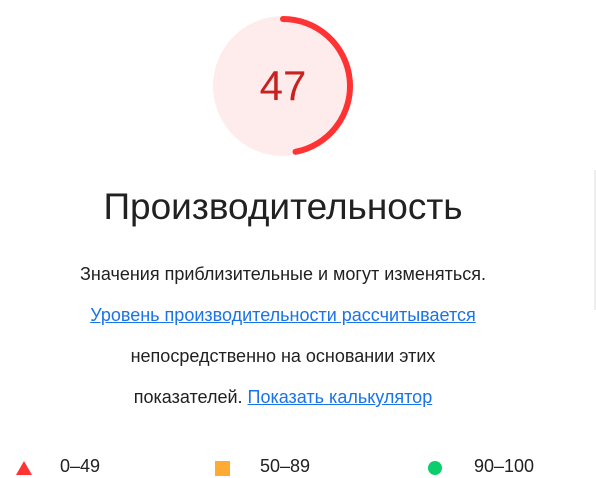  What do you see at coordinates (188, 397) in the screenshot?
I see `description-text: показателей.` at bounding box center [188, 397].